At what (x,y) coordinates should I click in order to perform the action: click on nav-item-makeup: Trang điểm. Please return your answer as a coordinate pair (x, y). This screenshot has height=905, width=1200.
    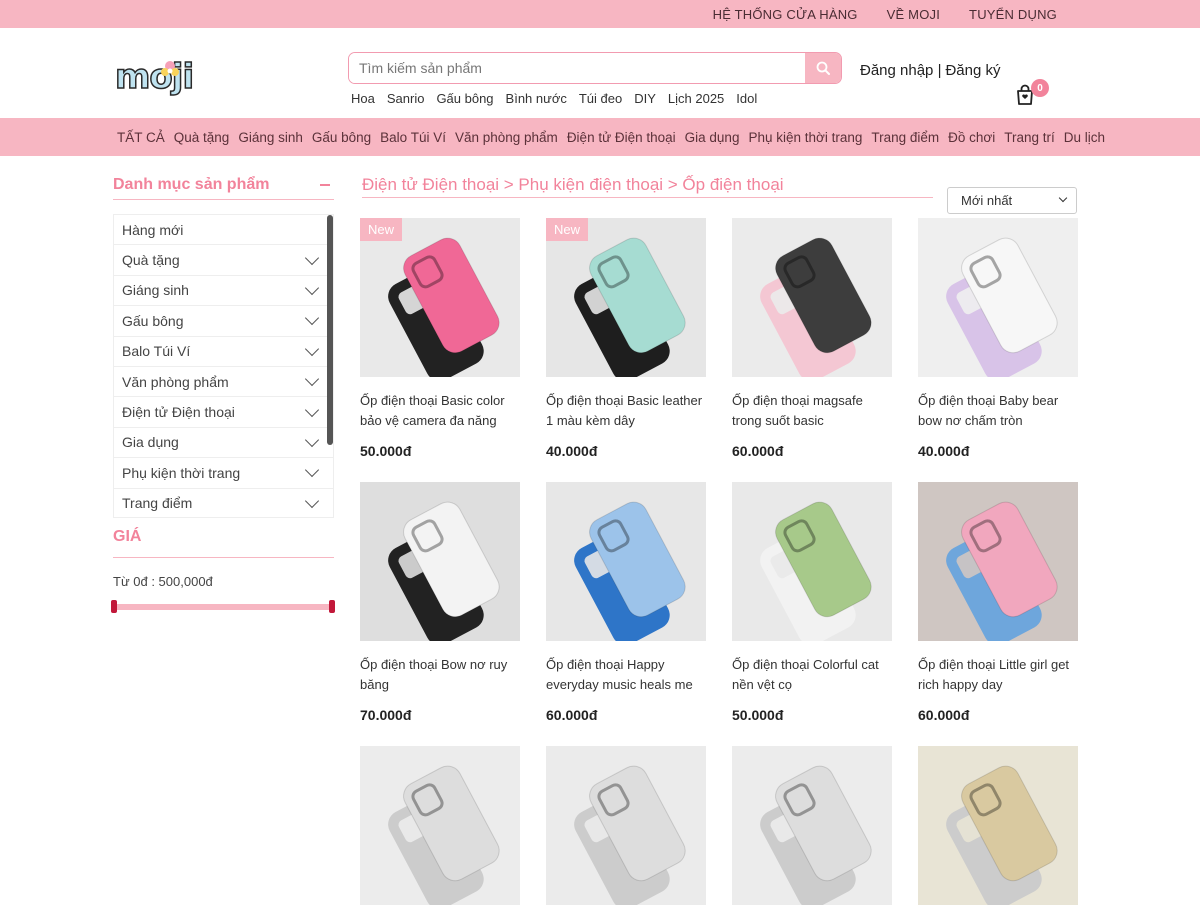
    Looking at the image, I should click on (905, 137).